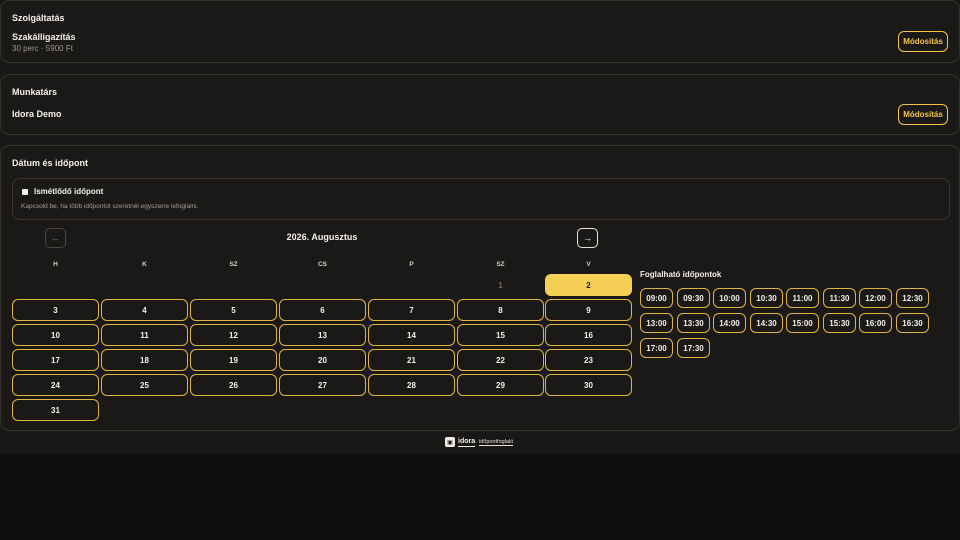 The image size is (960, 540). I want to click on time-slot: 13:00, so click(656, 323).